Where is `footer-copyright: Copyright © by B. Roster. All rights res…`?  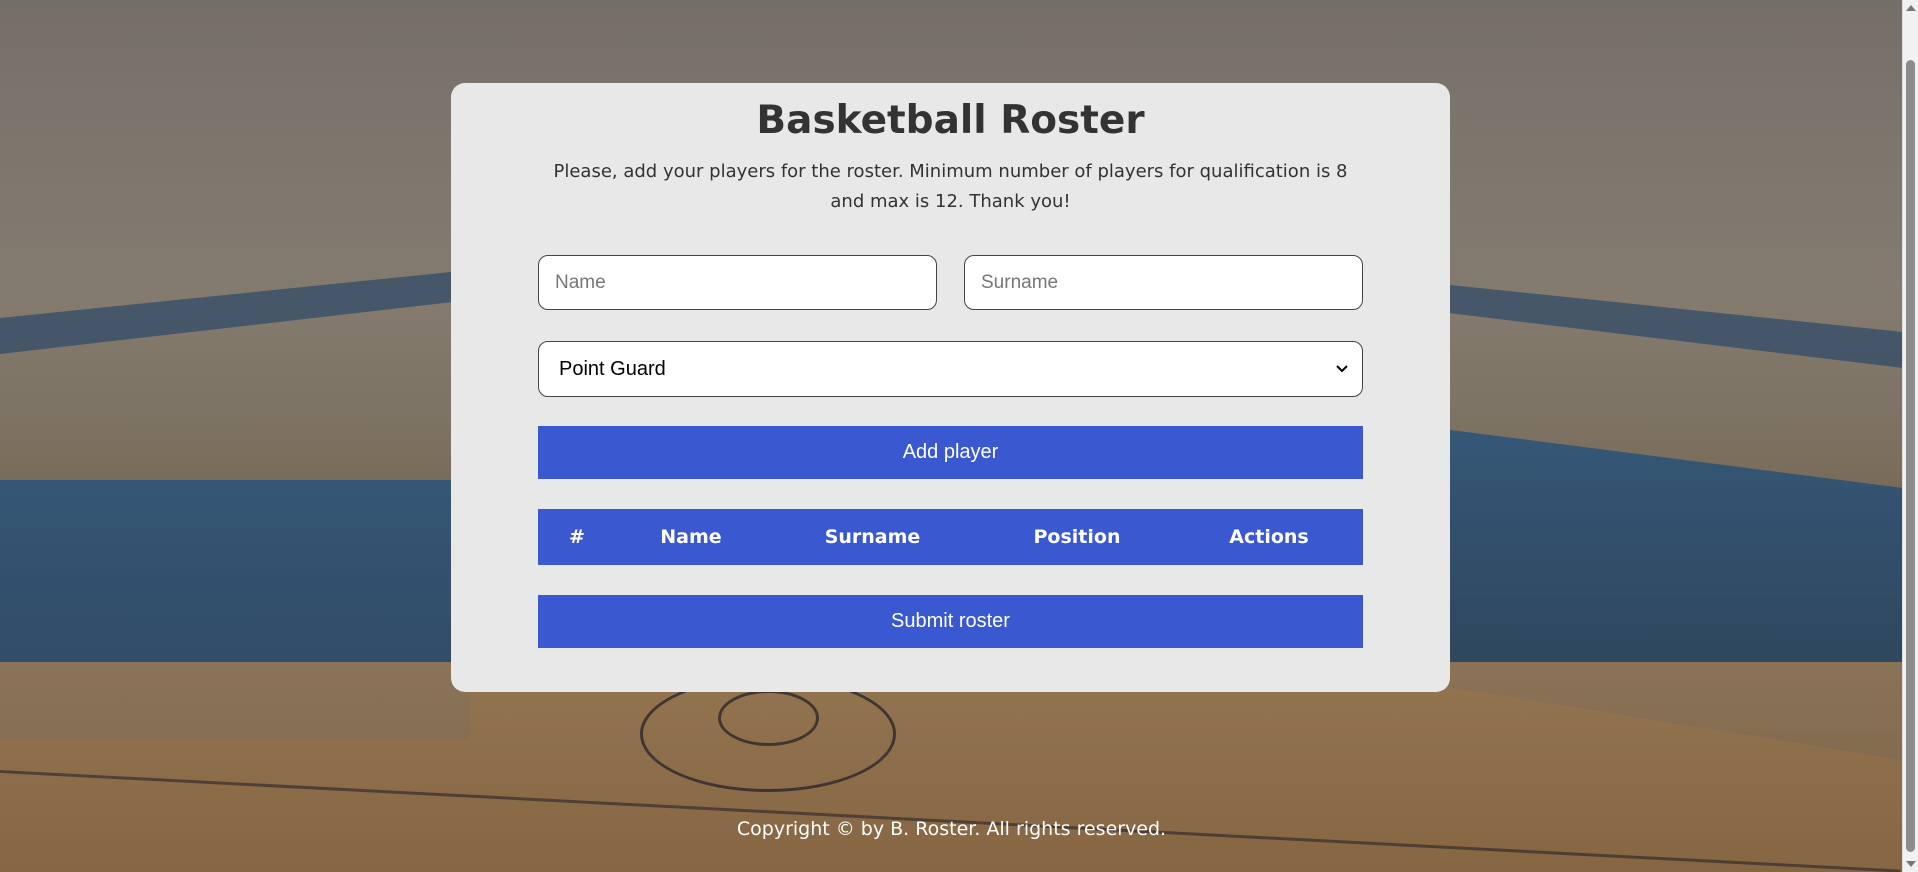
footer-copyright: Copyright © by B. Roster. All rights res… is located at coordinates (951, 829).